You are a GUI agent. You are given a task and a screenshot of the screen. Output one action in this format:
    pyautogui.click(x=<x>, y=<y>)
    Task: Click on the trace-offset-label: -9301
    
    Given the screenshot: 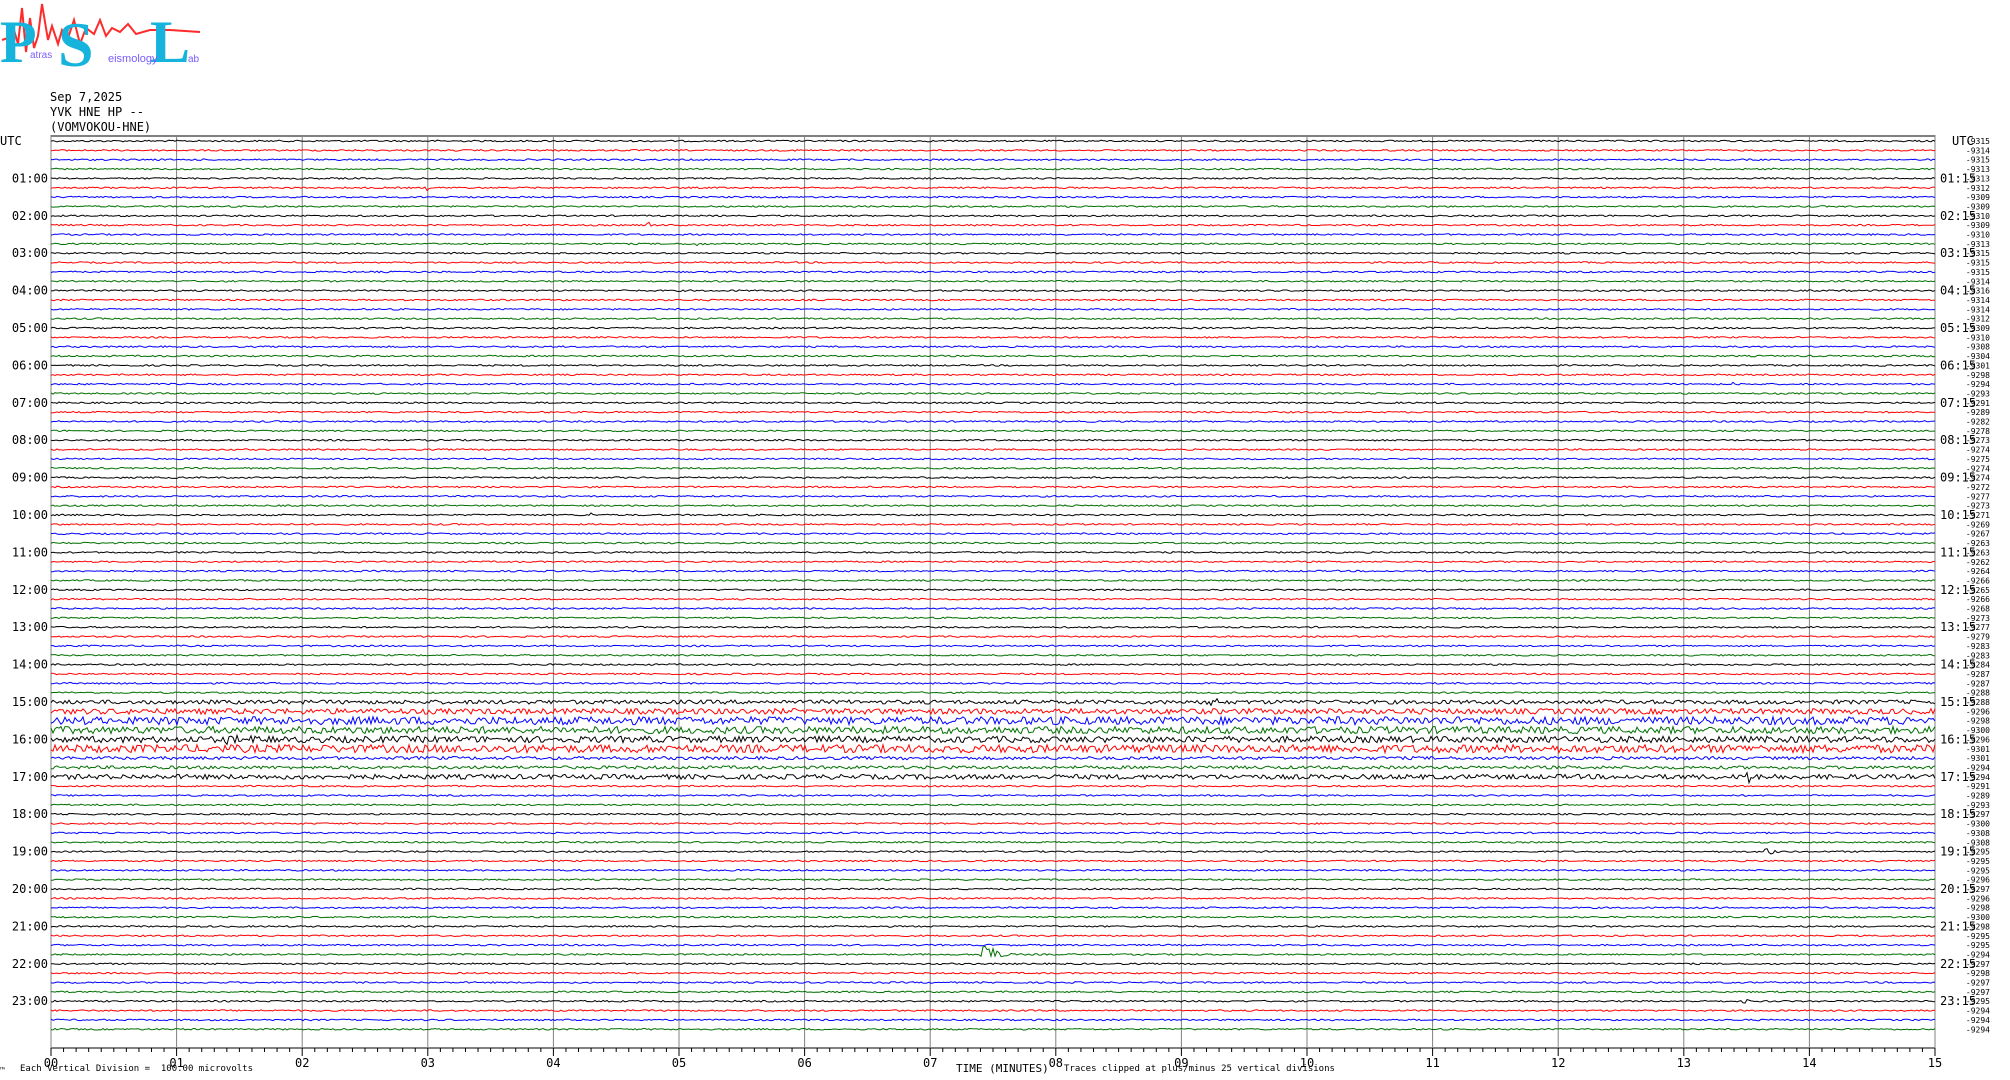 What is the action you would take?
    pyautogui.click(x=1978, y=758)
    